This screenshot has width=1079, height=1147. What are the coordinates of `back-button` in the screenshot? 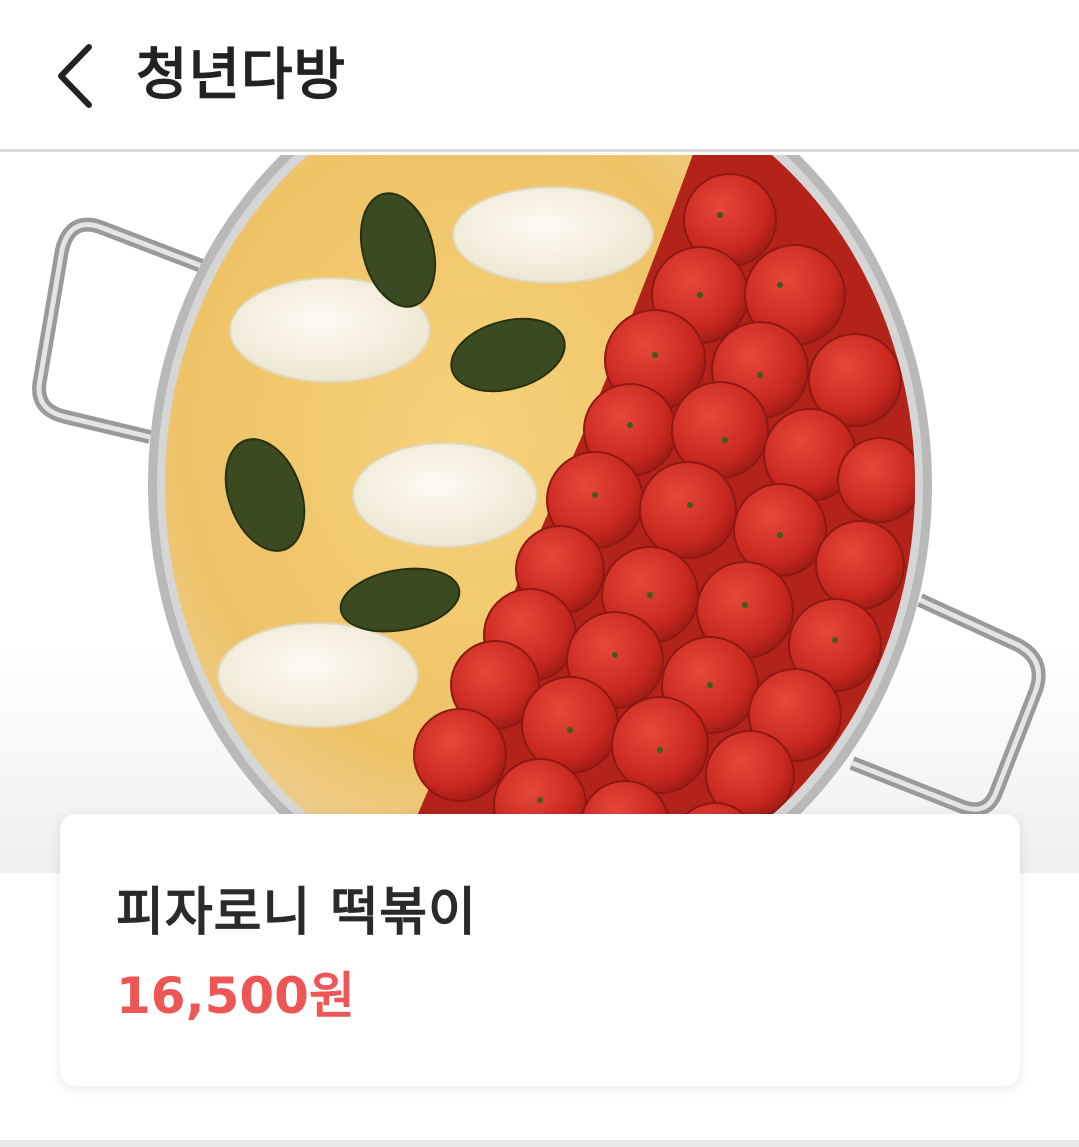 It's located at (75, 76).